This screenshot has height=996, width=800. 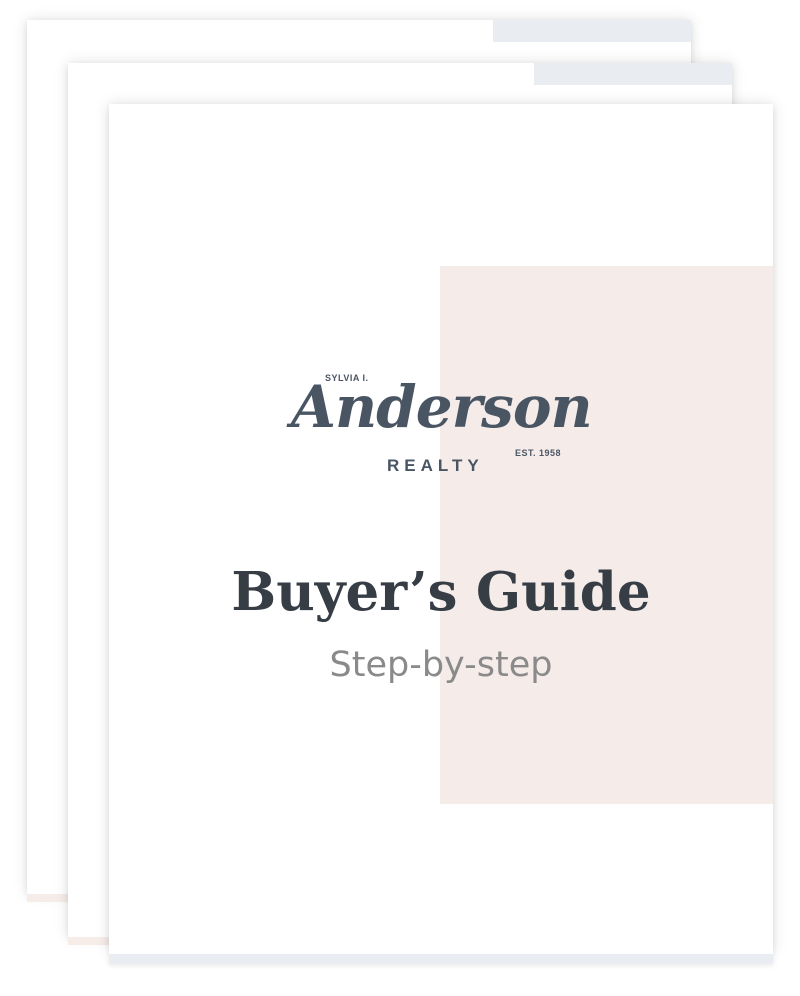 I want to click on logo-realty: REALTY, so click(x=435, y=465).